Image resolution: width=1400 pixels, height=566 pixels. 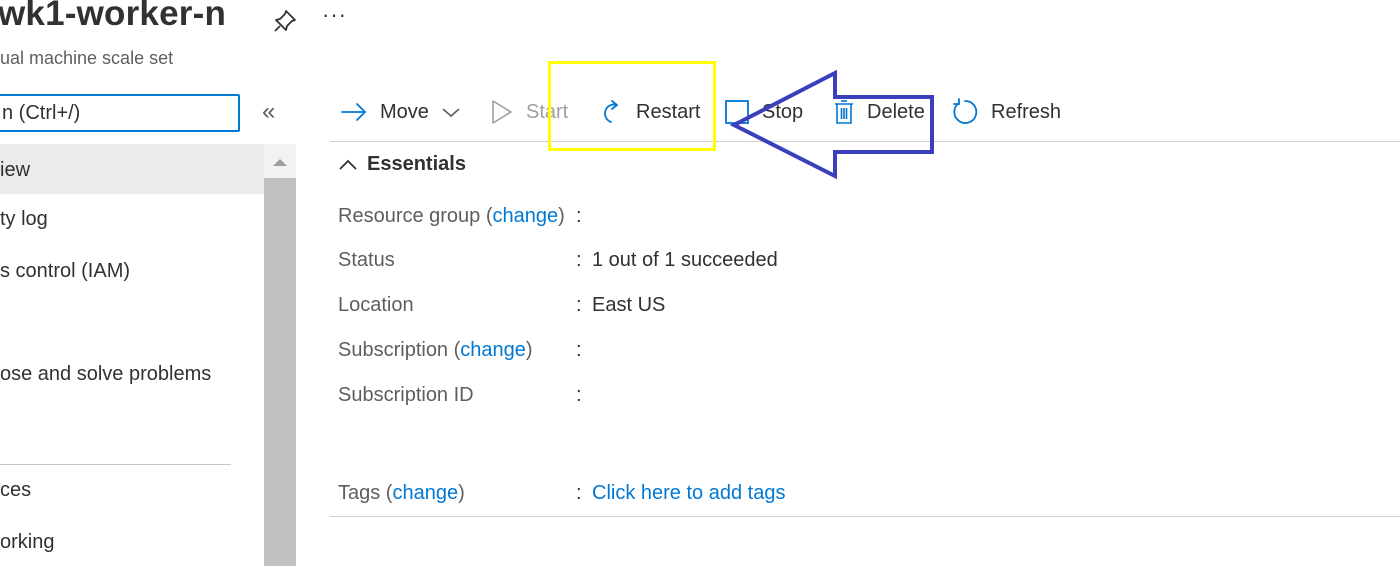 What do you see at coordinates (115, 464) in the screenshot?
I see `sidebar-divider` at bounding box center [115, 464].